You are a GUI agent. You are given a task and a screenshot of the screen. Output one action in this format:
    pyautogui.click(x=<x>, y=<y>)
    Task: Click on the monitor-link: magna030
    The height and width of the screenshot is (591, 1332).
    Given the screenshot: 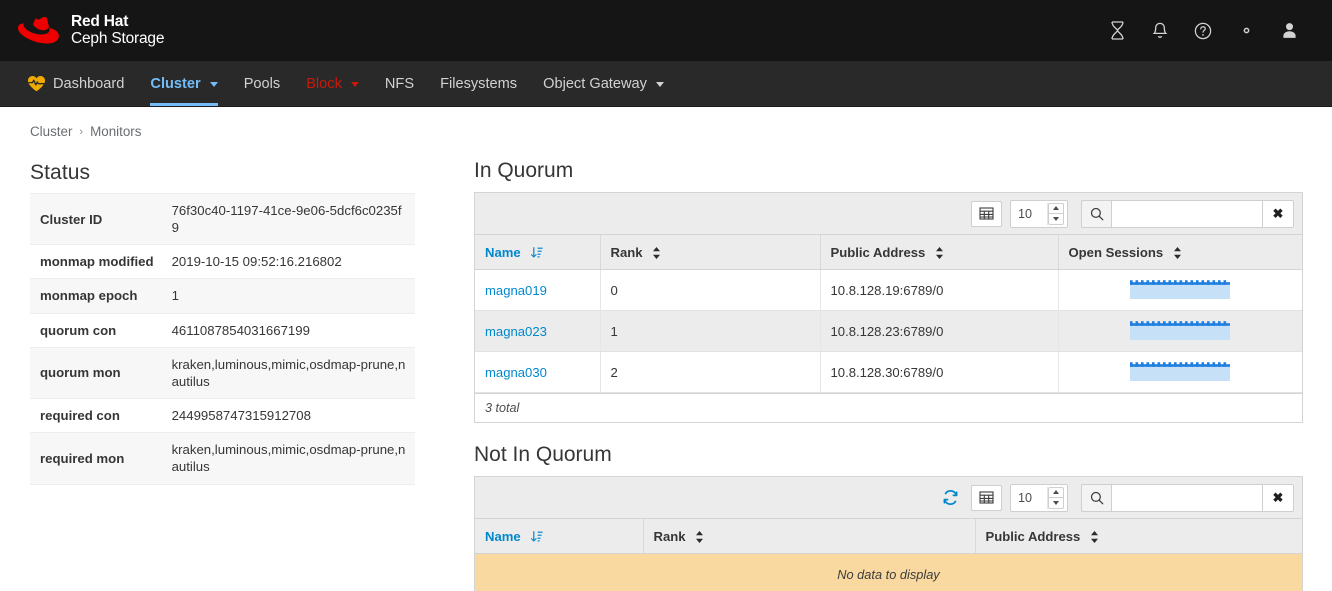 What is the action you would take?
    pyautogui.click(x=516, y=372)
    